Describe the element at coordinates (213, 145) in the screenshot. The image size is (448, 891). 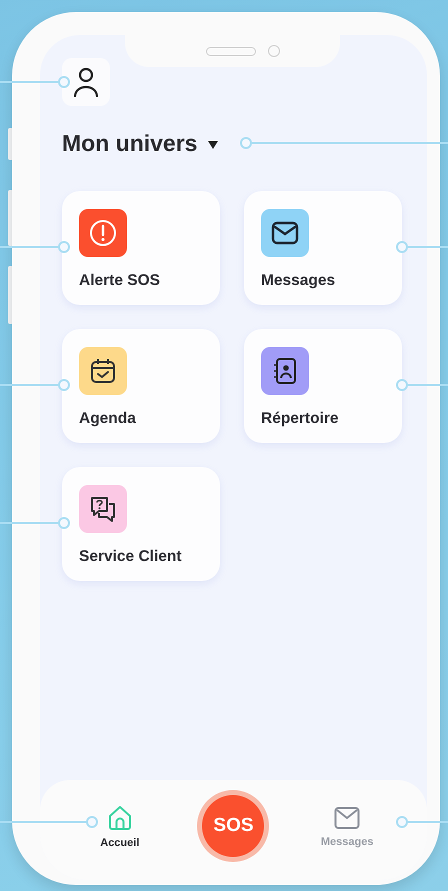
I see `caret-icon` at that location.